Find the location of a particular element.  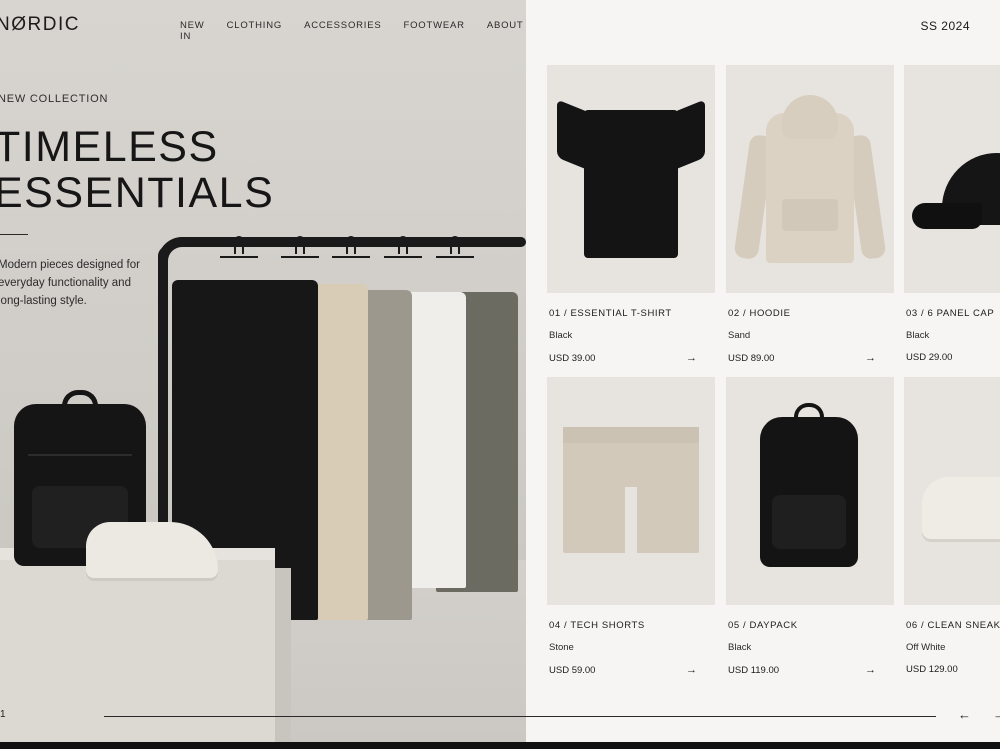

product-card: 06 / CLEAN SNEAKER Off White USD 129.00 is located at coordinates (952, 526).